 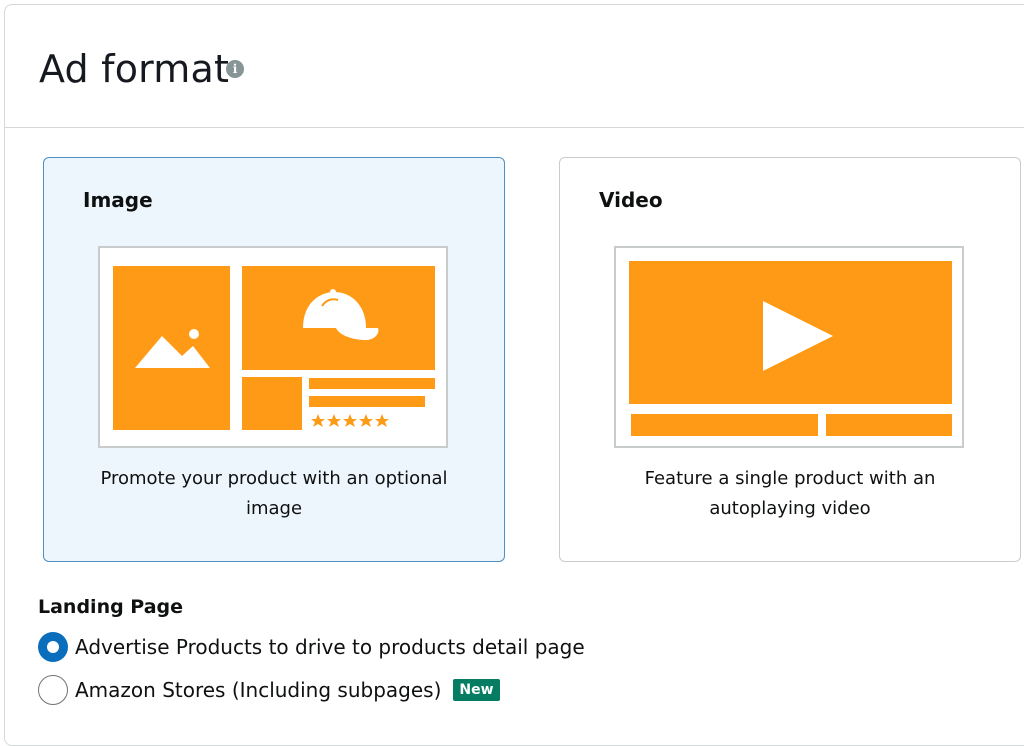 I want to click on sun-icon, so click(x=194, y=334).